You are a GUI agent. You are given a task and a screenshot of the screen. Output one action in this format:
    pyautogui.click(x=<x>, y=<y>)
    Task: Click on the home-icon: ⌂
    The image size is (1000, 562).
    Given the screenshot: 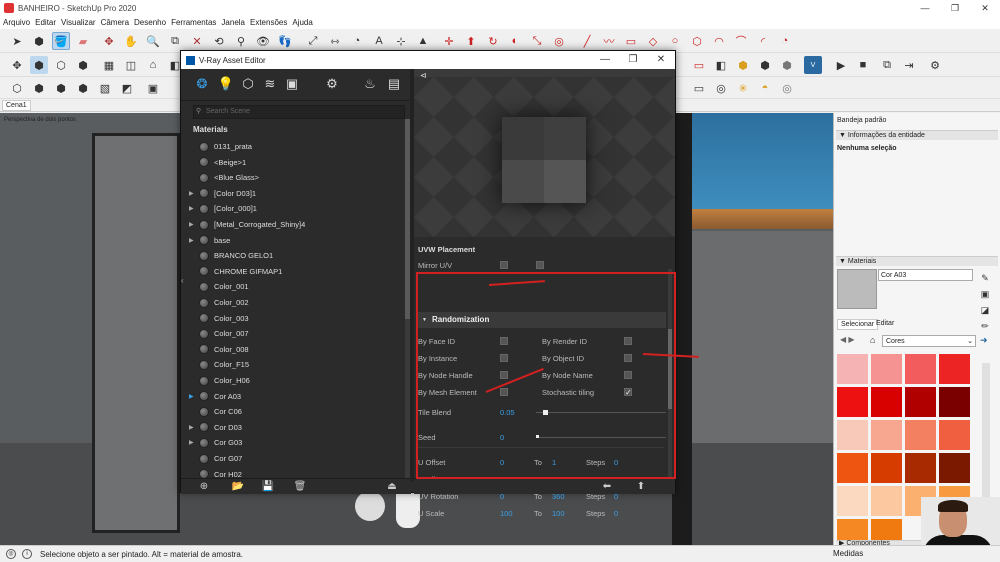 What is the action you would take?
    pyautogui.click(x=153, y=65)
    